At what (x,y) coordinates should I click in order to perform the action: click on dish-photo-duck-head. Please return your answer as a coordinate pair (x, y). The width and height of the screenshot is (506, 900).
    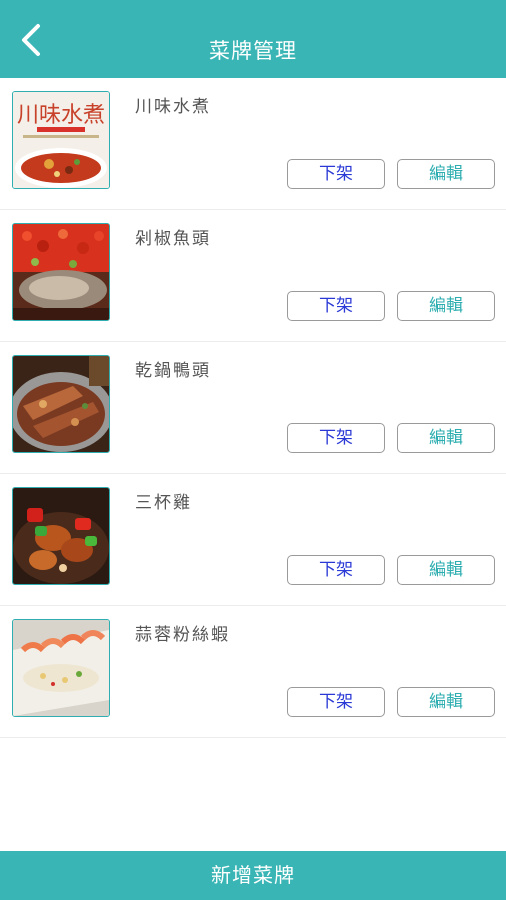
    Looking at the image, I should click on (61, 404).